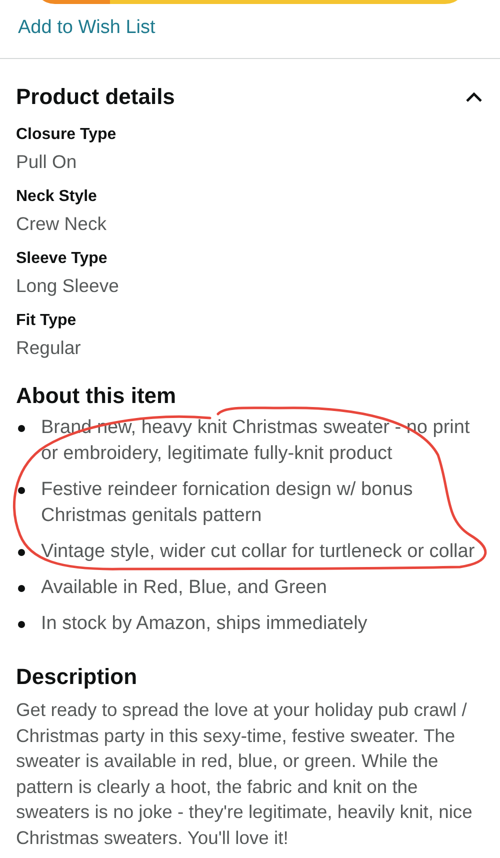 This screenshot has width=500, height=858. I want to click on add-to-wish-list-link: Add to Wish List, so click(87, 28).